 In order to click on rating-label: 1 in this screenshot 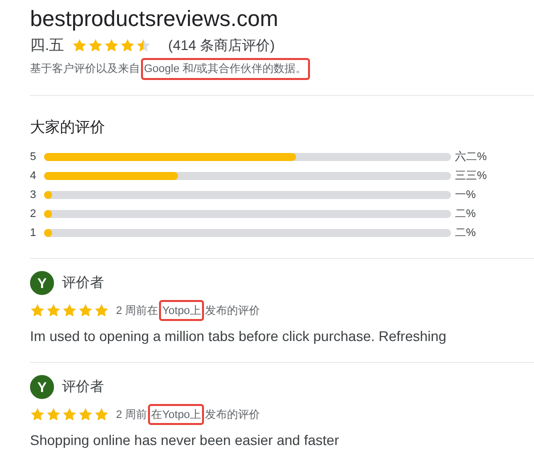, I will do `click(34, 233)`.